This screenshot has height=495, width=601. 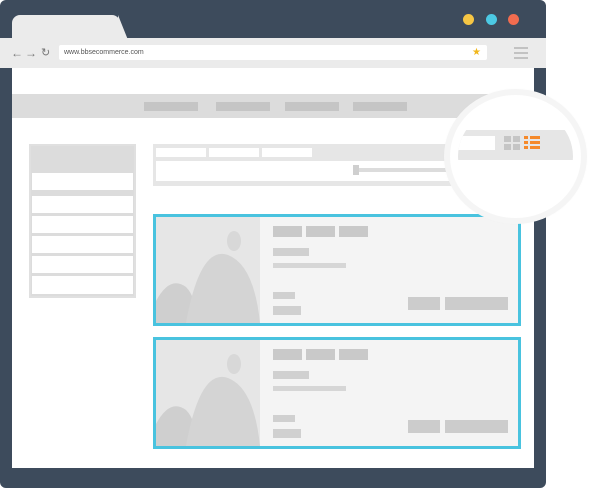 I want to click on address-bar-text: www.bbsecommerce.com, so click(x=104, y=52).